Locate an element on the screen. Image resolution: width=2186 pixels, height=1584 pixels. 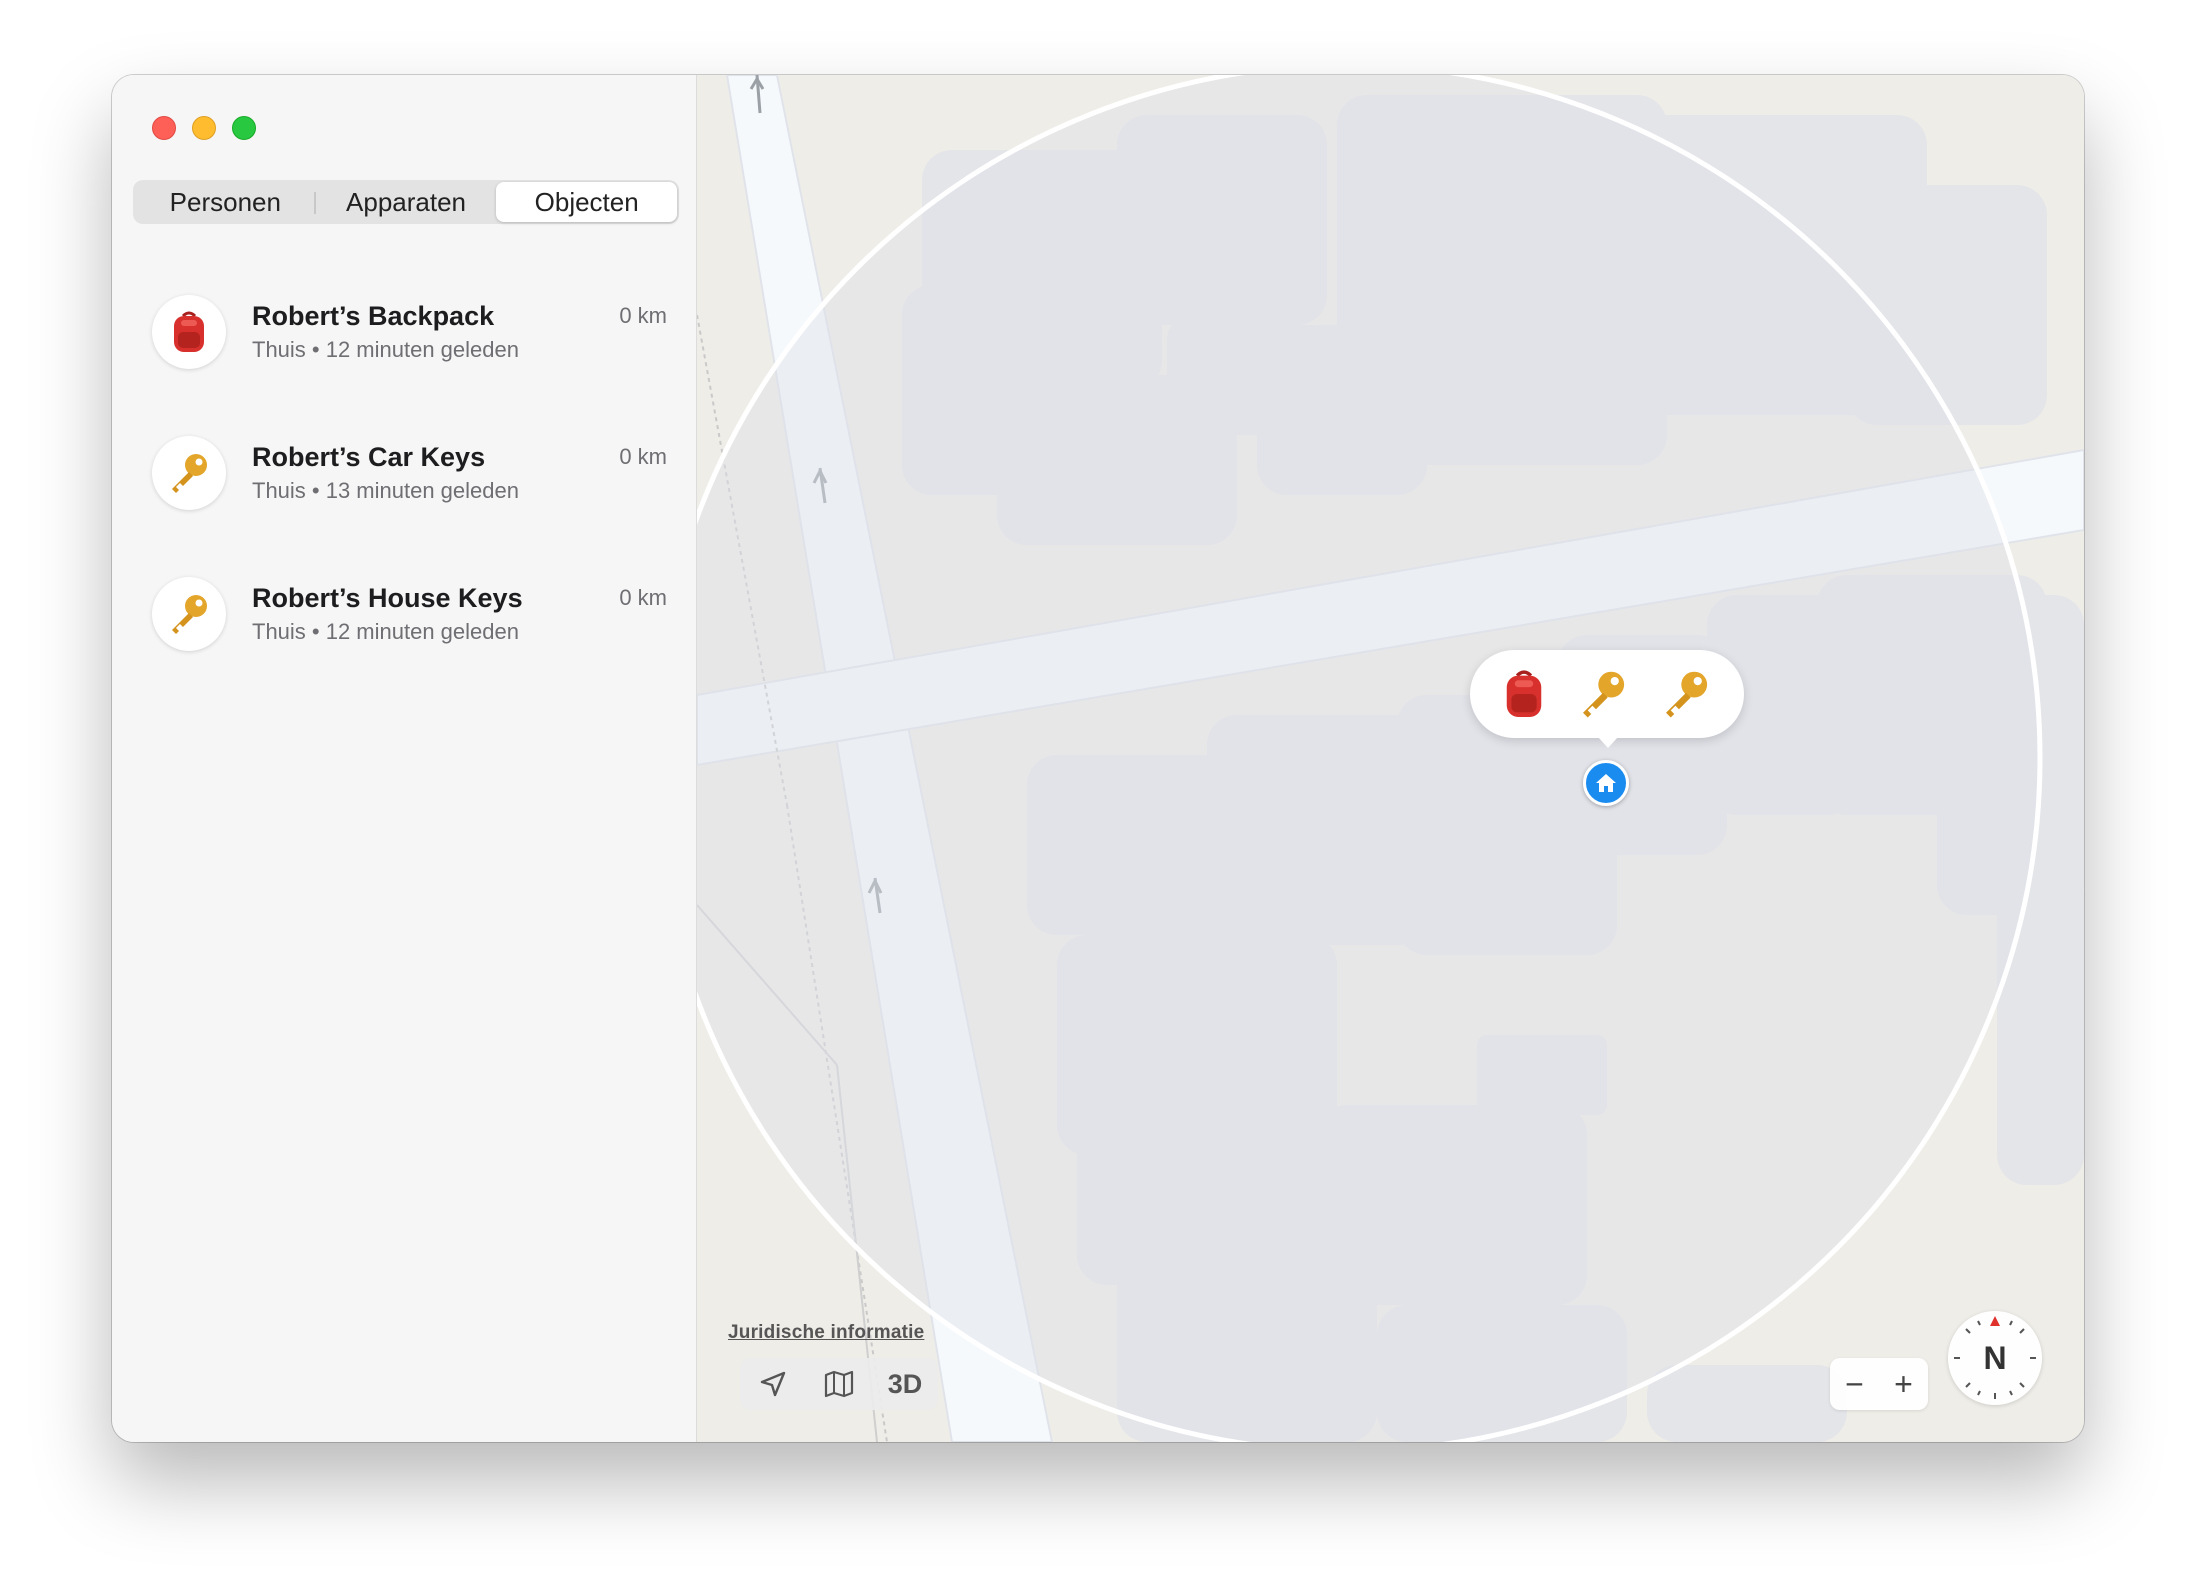
item-status: Thuis • 13 minuten geleden is located at coordinates (385, 490).